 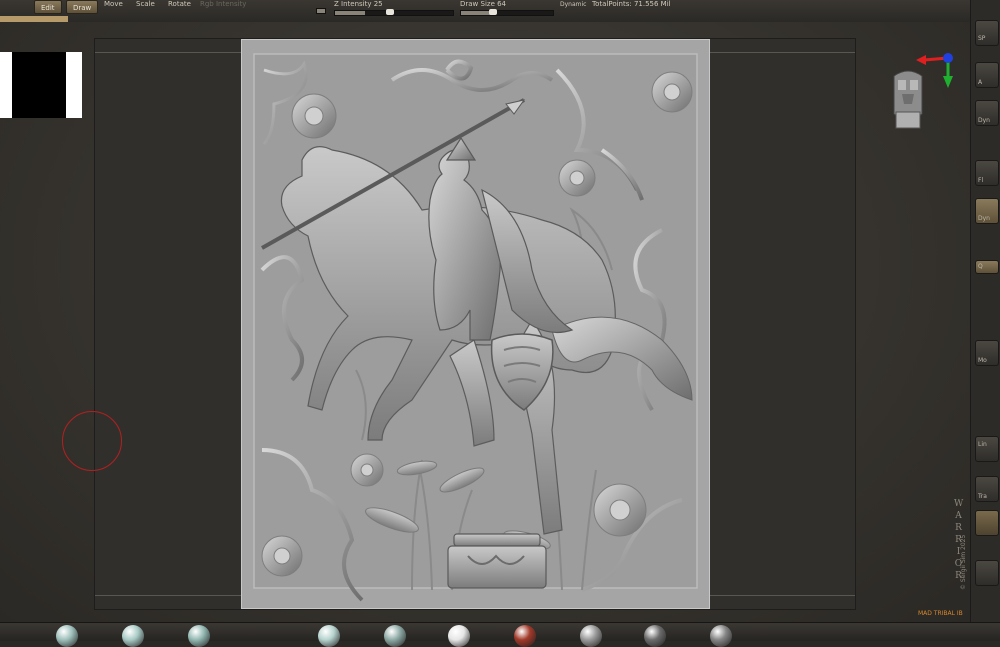 What do you see at coordinates (921, 60) in the screenshot?
I see `gizmo-x-arrow-icon` at bounding box center [921, 60].